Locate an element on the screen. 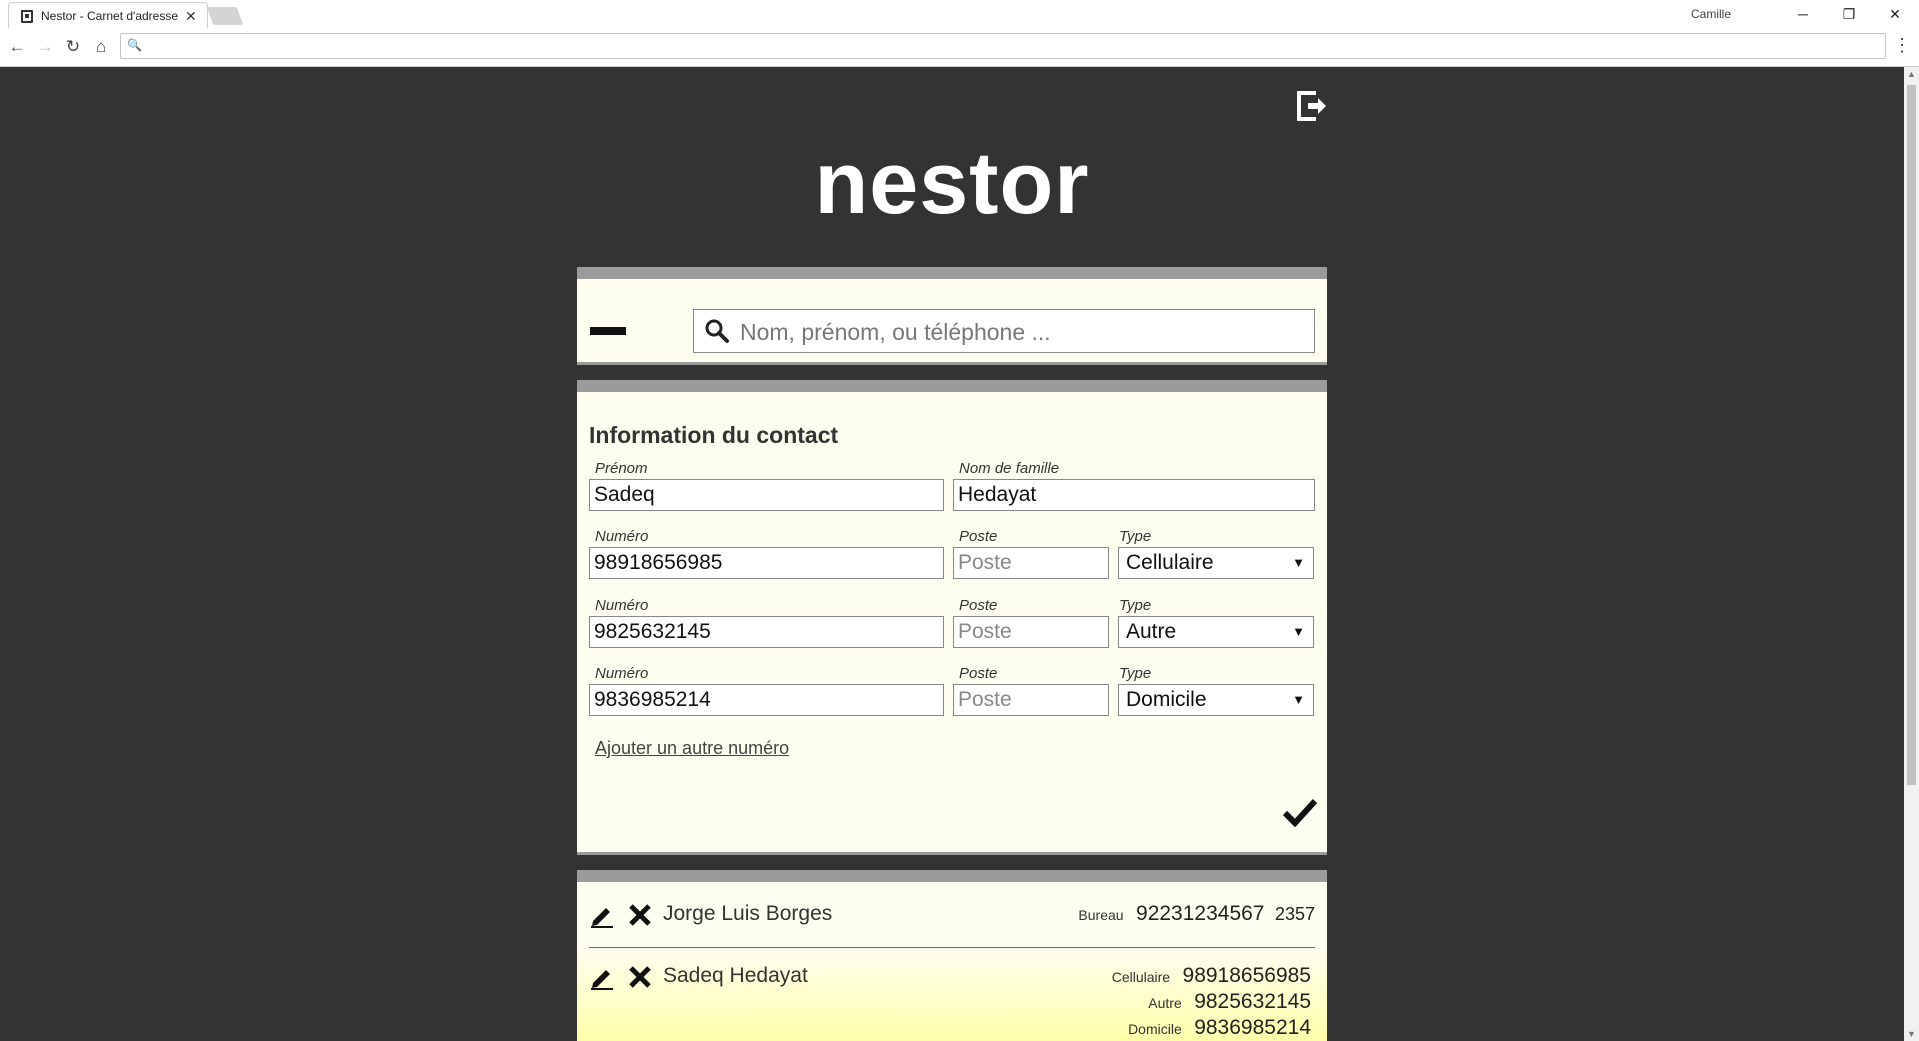 The height and width of the screenshot is (1041, 1919). type-select: Domicile ▼ is located at coordinates (1216, 700).